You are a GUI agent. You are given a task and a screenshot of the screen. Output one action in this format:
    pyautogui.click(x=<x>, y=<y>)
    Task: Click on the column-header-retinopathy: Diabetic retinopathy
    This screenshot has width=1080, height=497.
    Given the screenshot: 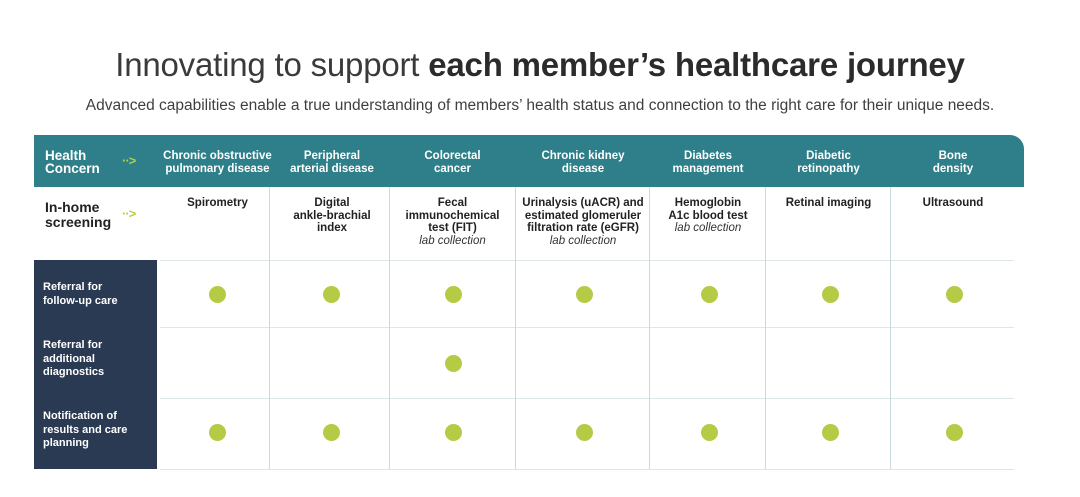 What is the action you would take?
    pyautogui.click(x=828, y=162)
    